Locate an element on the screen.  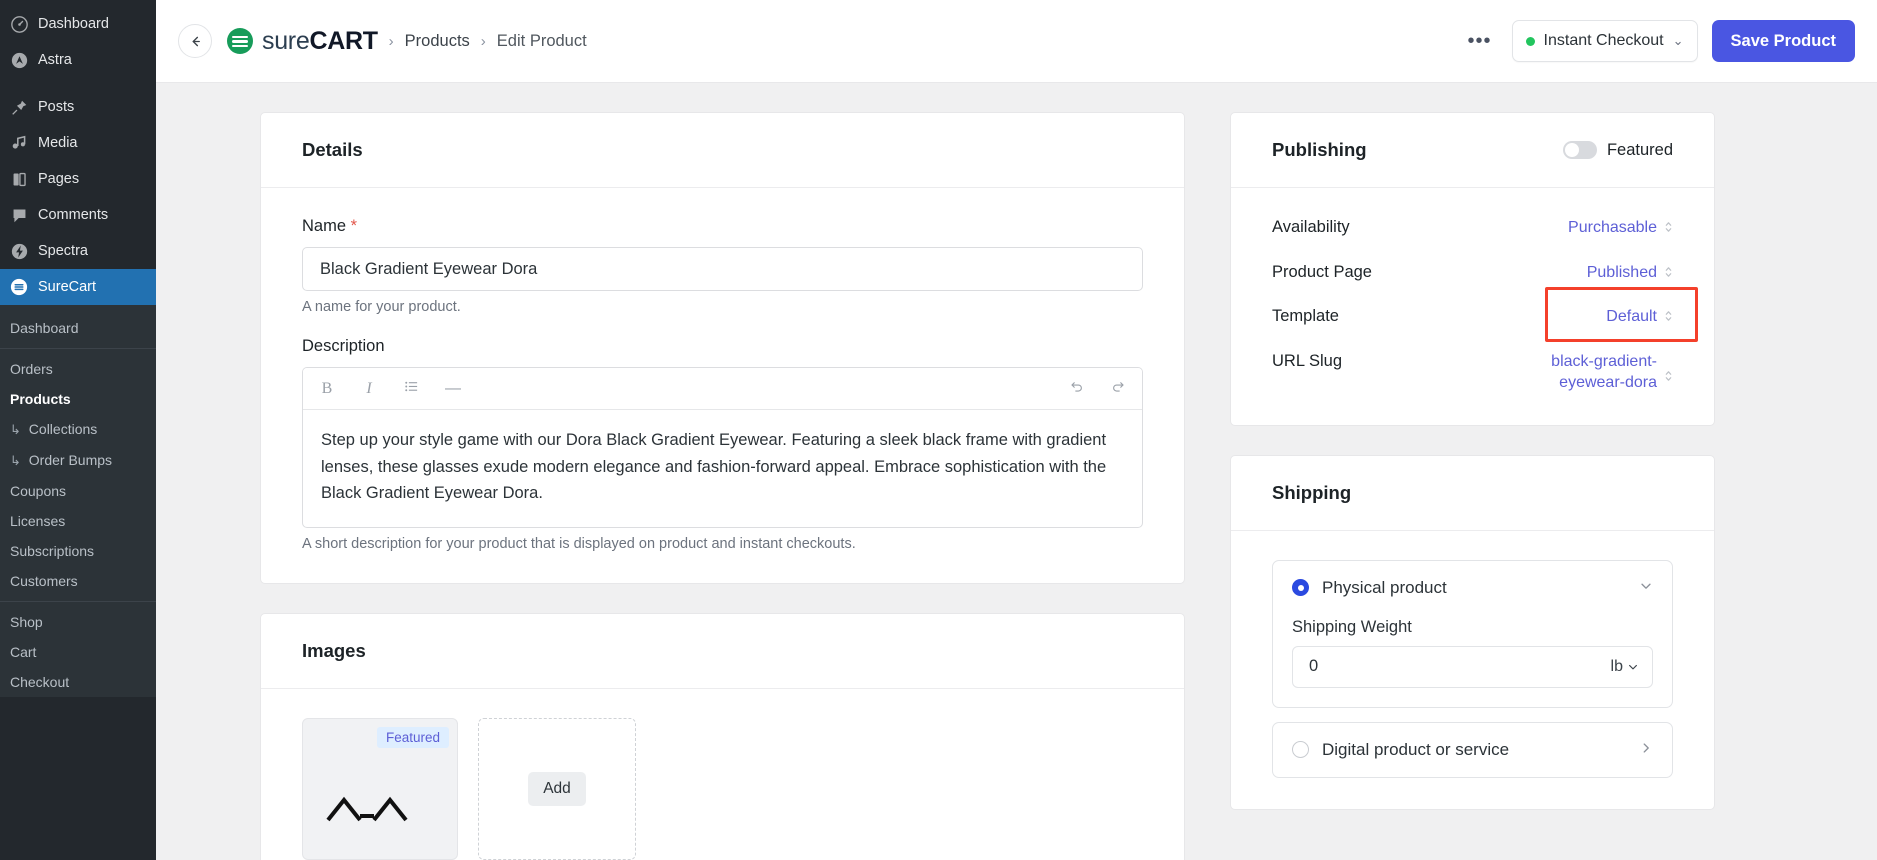
images-card-header: Images is located at coordinates (722, 652).